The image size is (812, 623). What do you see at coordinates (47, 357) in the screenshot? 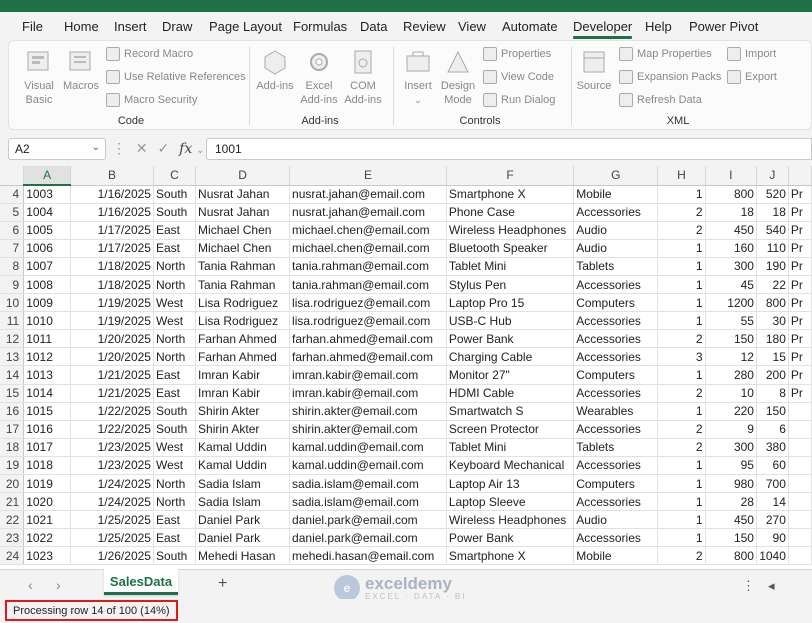
I see `cell: 1012` at bounding box center [47, 357].